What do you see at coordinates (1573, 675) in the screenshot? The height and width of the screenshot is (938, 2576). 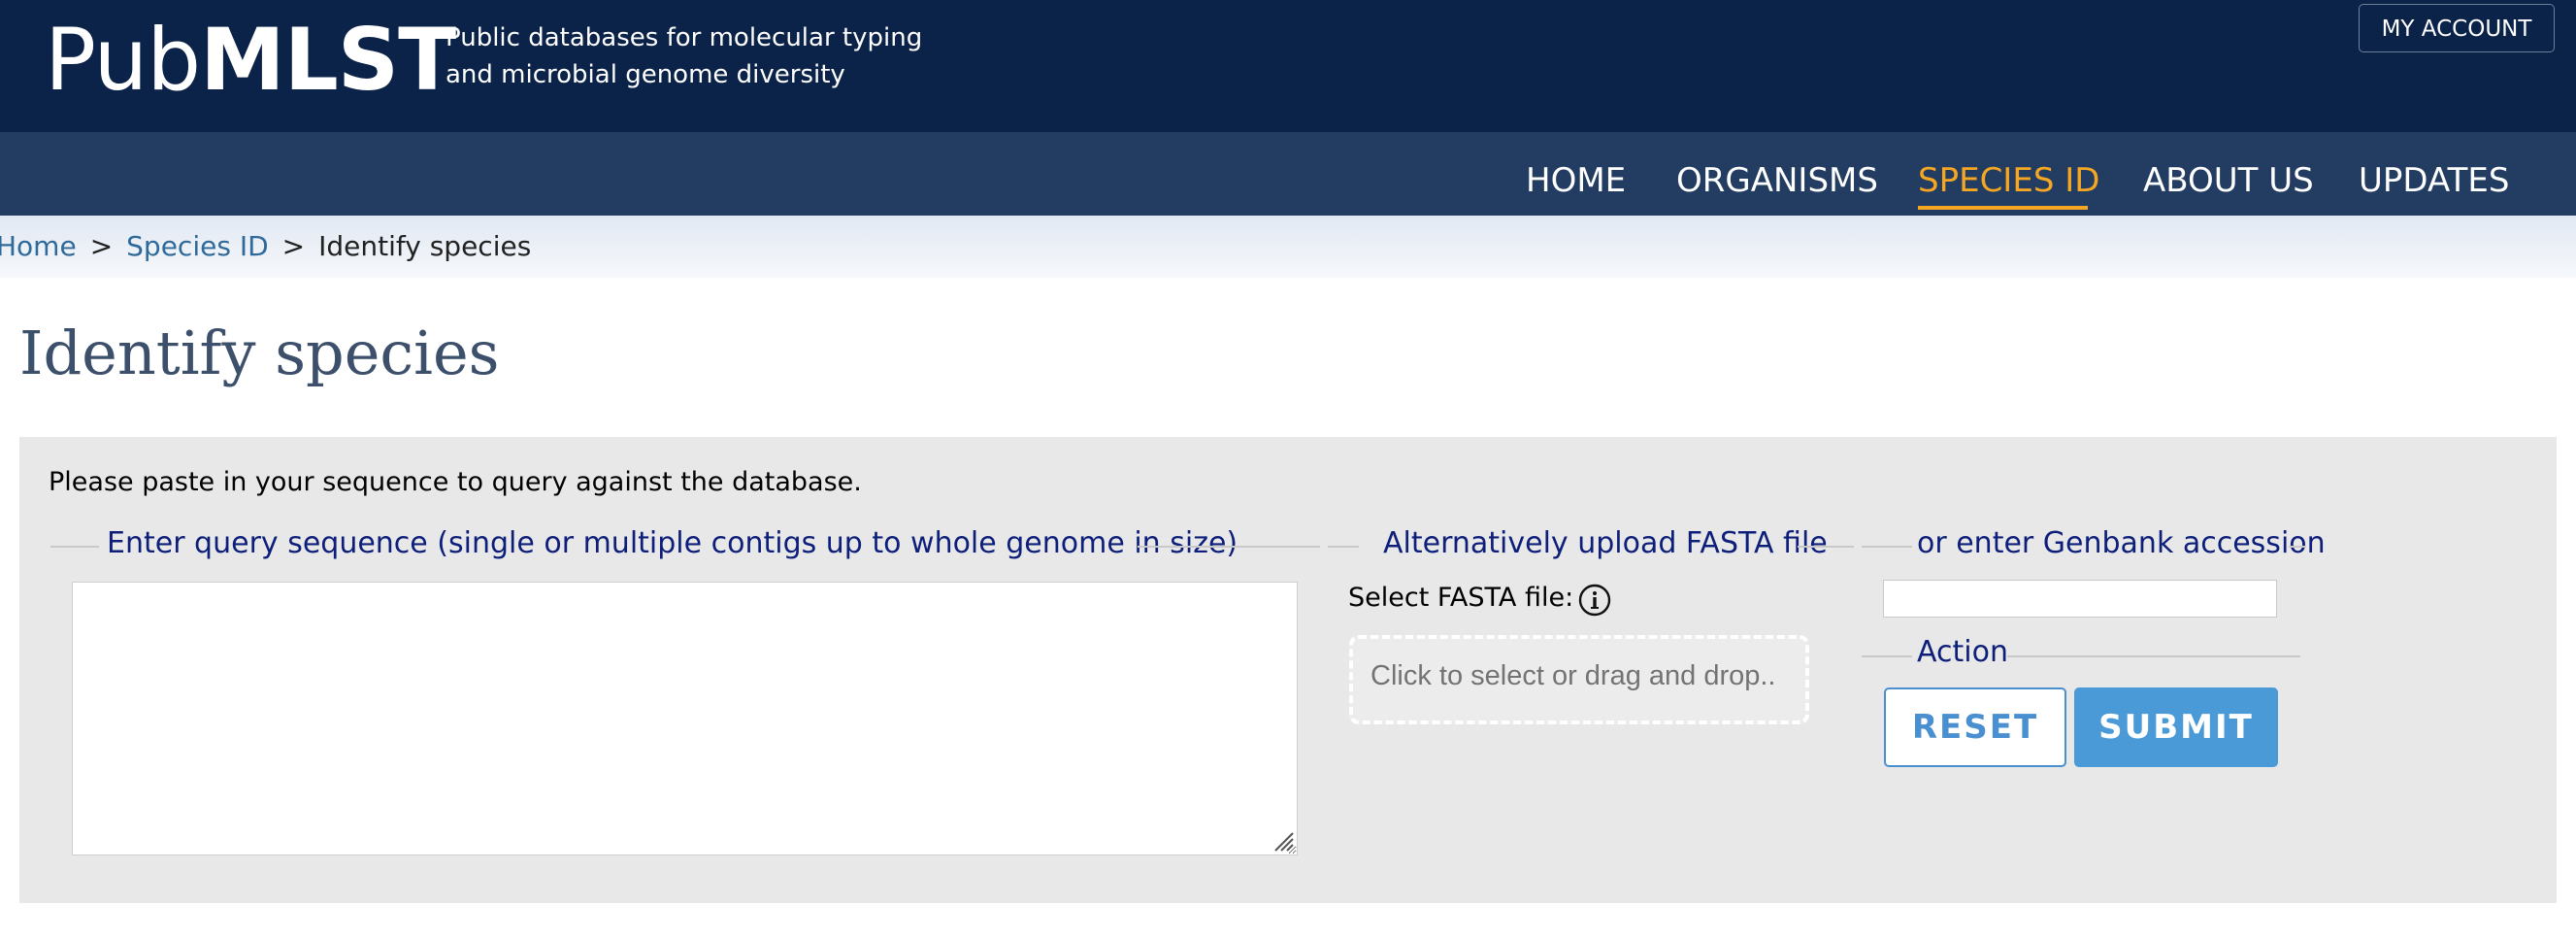 I see `dropzone-text: Click to select or drag and drop..` at bounding box center [1573, 675].